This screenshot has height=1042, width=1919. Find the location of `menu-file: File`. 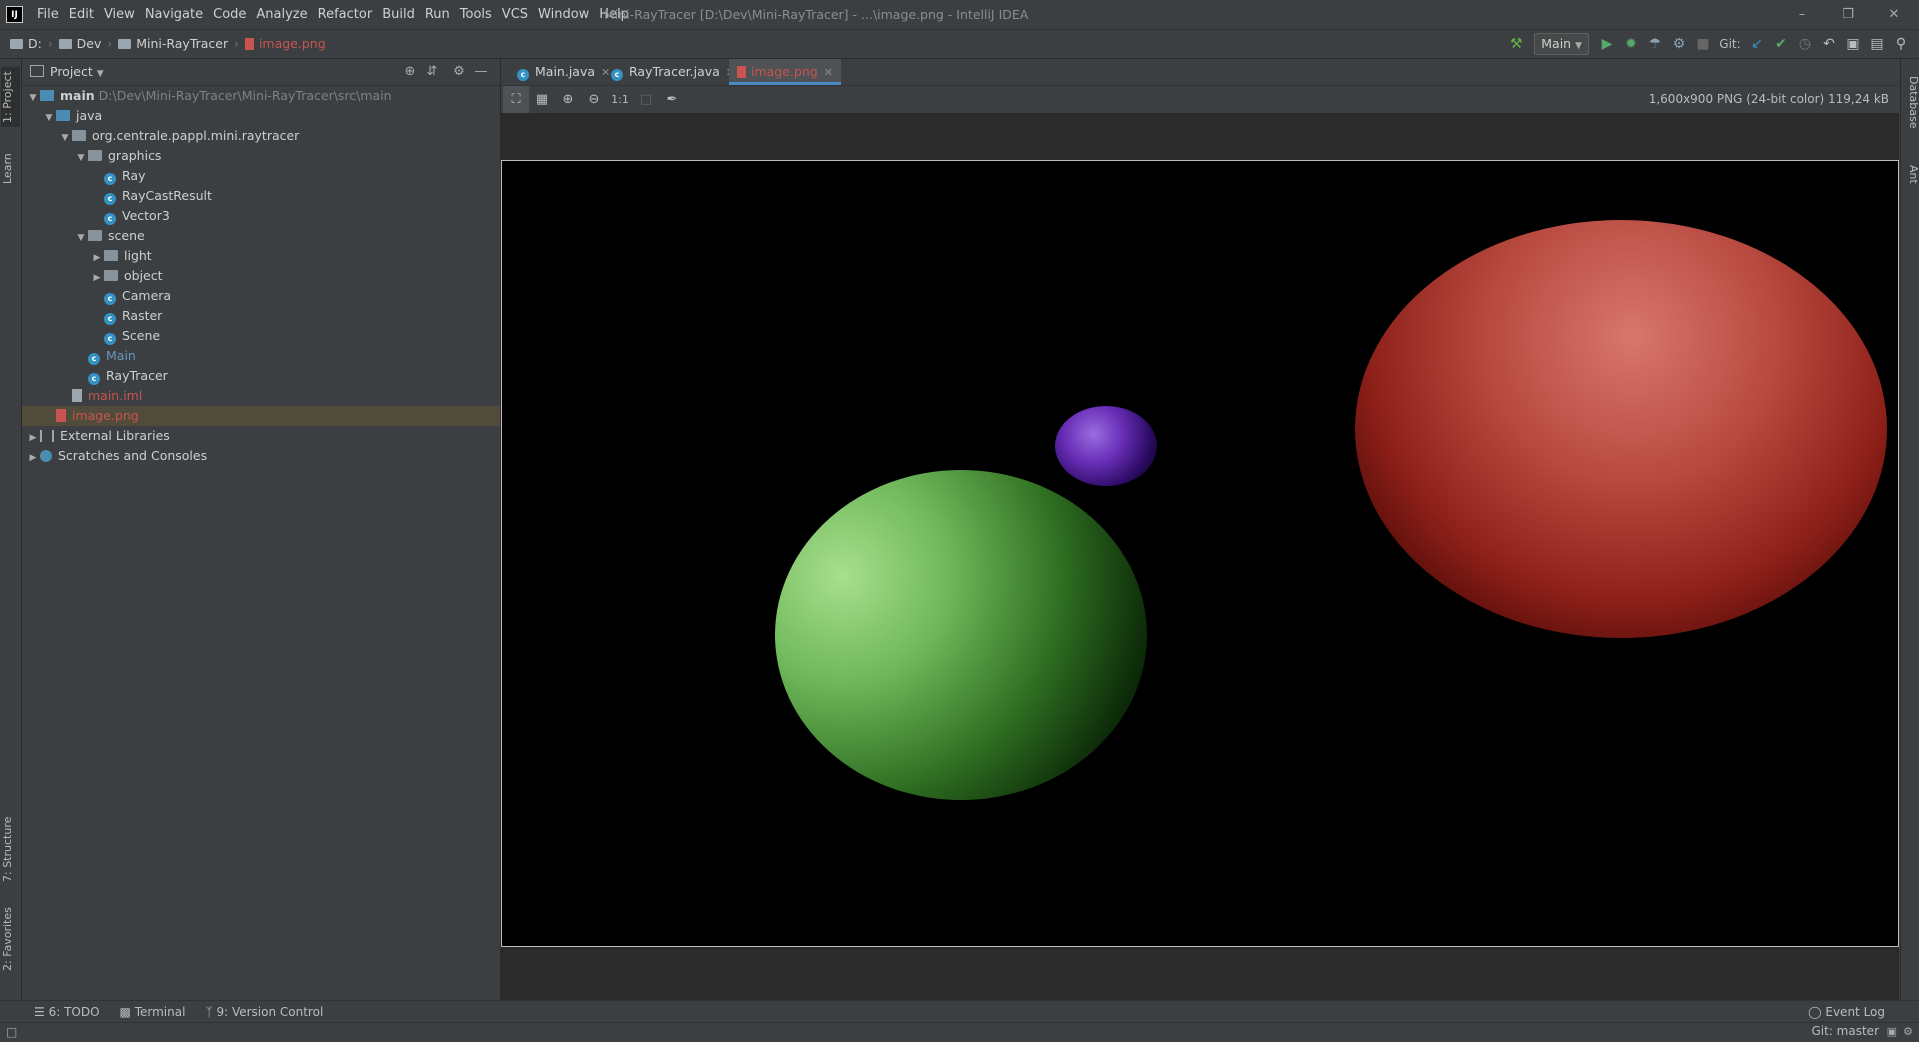

menu-file: File is located at coordinates (48, 14).